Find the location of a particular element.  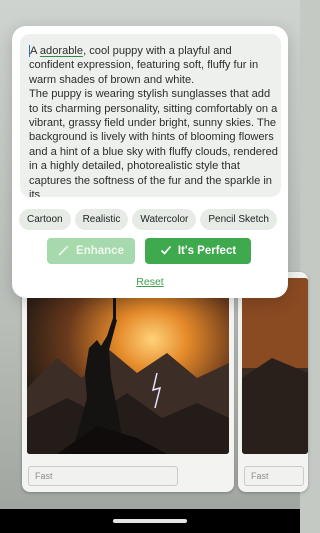

its-perfect-button: It's Perfect is located at coordinates (198, 251).